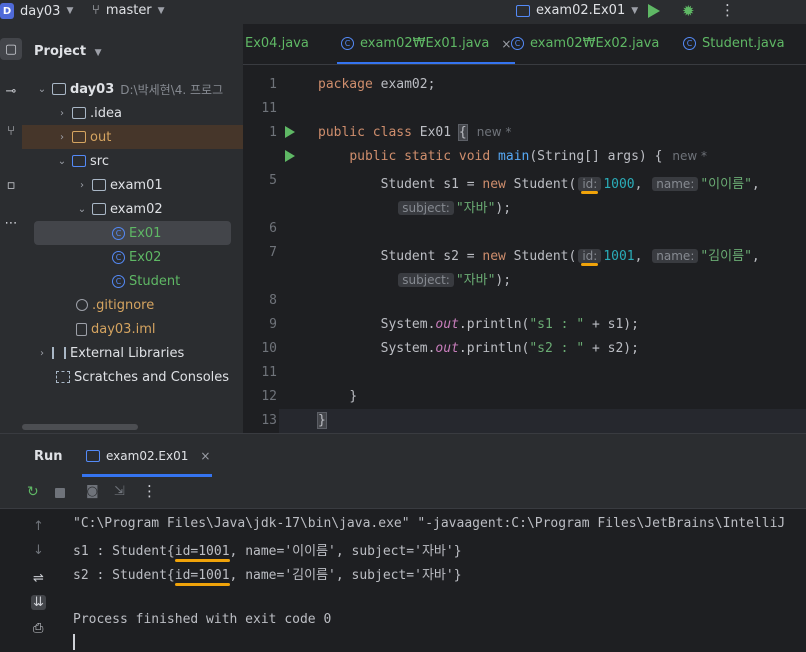 The width and height of the screenshot is (806, 652). What do you see at coordinates (92, 491) in the screenshot?
I see `camera-icon: ◙` at bounding box center [92, 491].